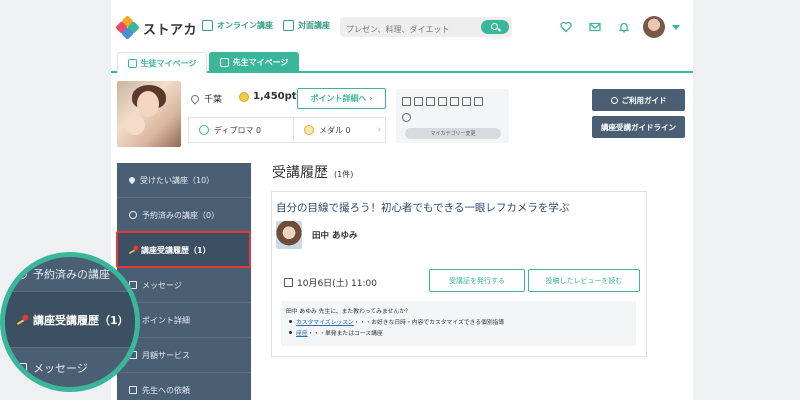 This screenshot has width=800, height=400. I want to click on mypage-tabs: 生徒マイページ 先生マイページ, so click(402, 61).